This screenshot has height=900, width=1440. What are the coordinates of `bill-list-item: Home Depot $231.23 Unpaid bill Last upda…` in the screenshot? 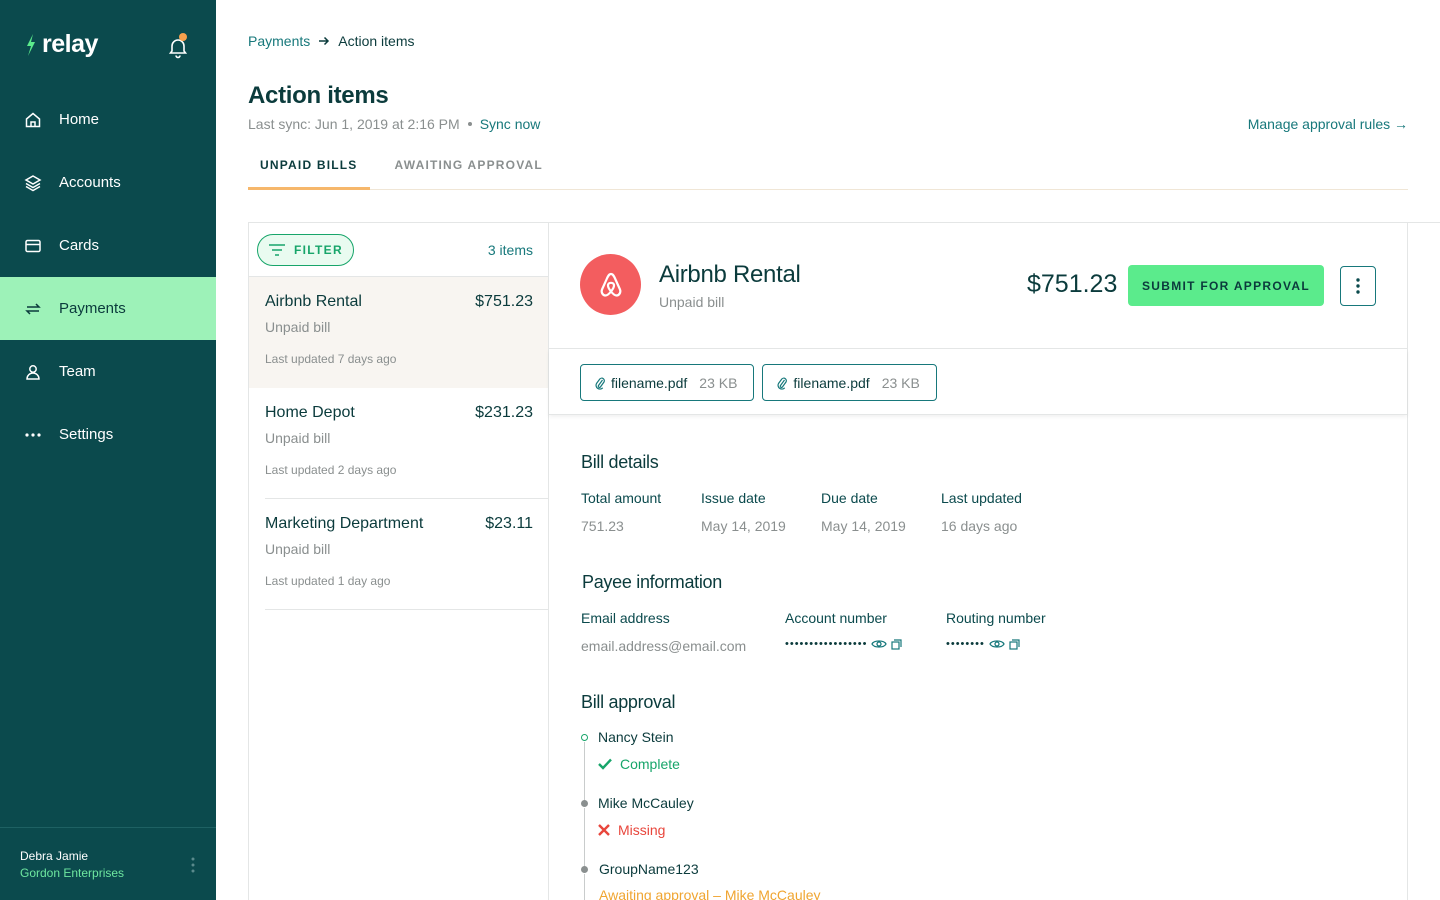 It's located at (399, 443).